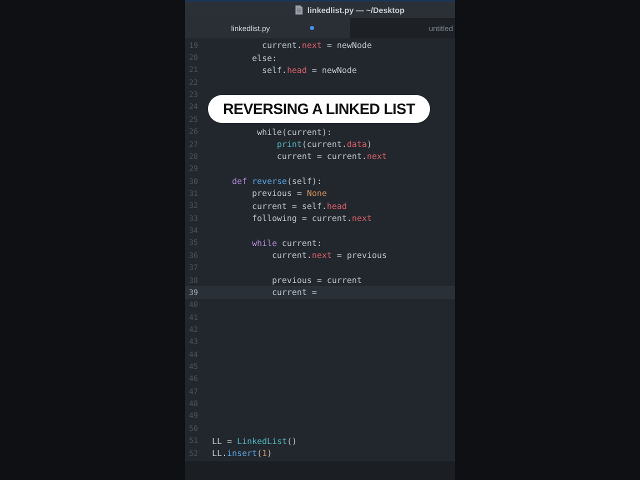  Describe the element at coordinates (316, 45) in the screenshot. I see `code-line: current.next = newNode` at that location.